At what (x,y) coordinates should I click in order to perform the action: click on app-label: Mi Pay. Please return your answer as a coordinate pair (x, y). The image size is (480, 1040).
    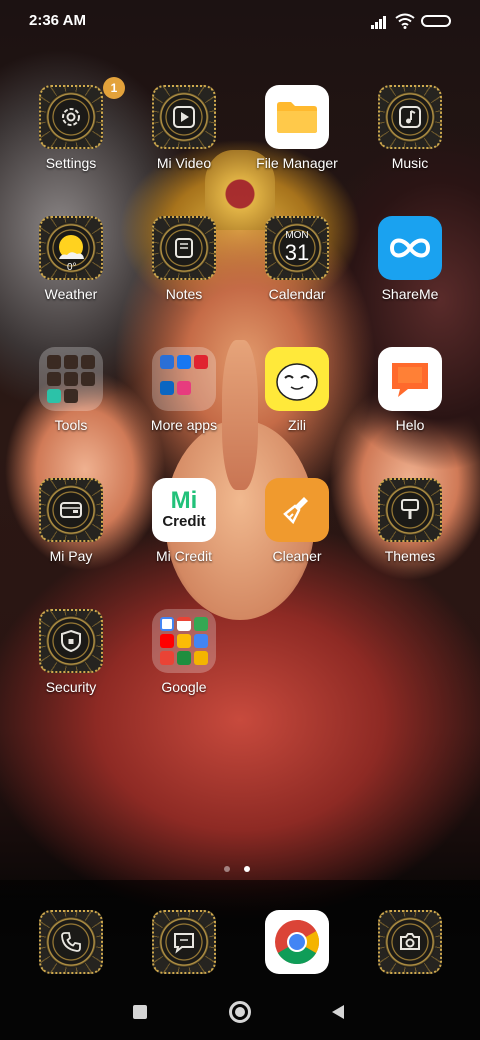
    Looking at the image, I should click on (71, 556).